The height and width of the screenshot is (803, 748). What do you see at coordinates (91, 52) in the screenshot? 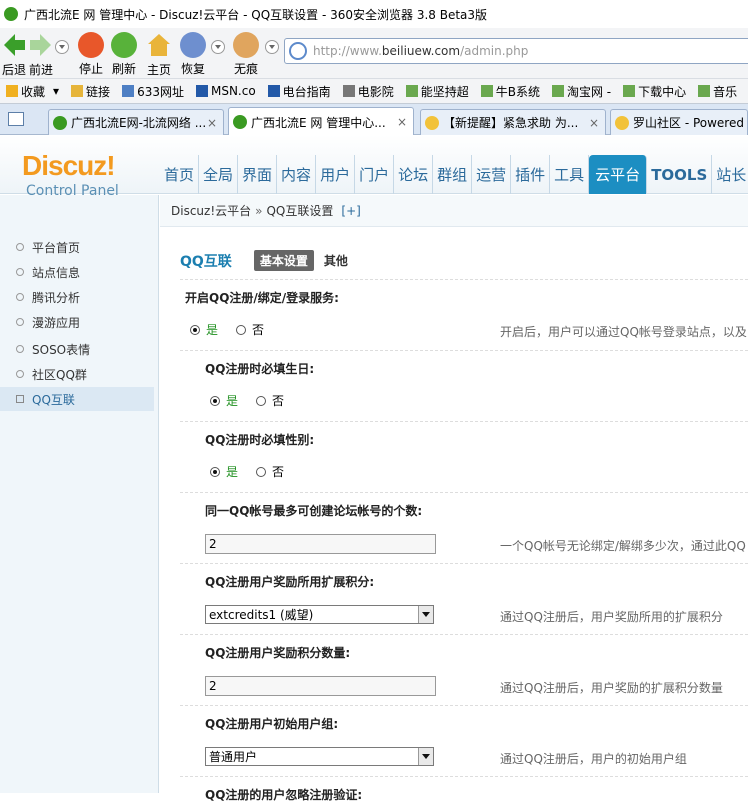
I see `stop-button: 停止` at bounding box center [91, 52].